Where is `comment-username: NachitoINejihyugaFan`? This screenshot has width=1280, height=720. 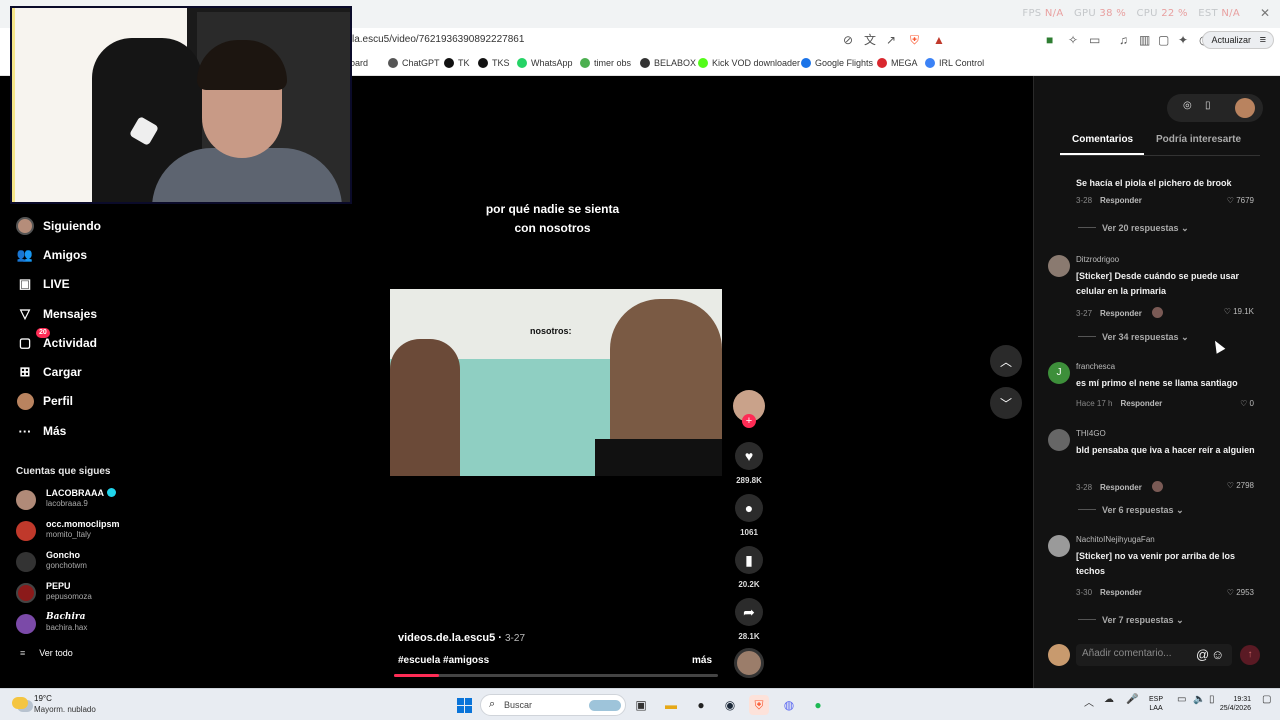 comment-username: NachitoINejihyugaFan is located at coordinates (1115, 539).